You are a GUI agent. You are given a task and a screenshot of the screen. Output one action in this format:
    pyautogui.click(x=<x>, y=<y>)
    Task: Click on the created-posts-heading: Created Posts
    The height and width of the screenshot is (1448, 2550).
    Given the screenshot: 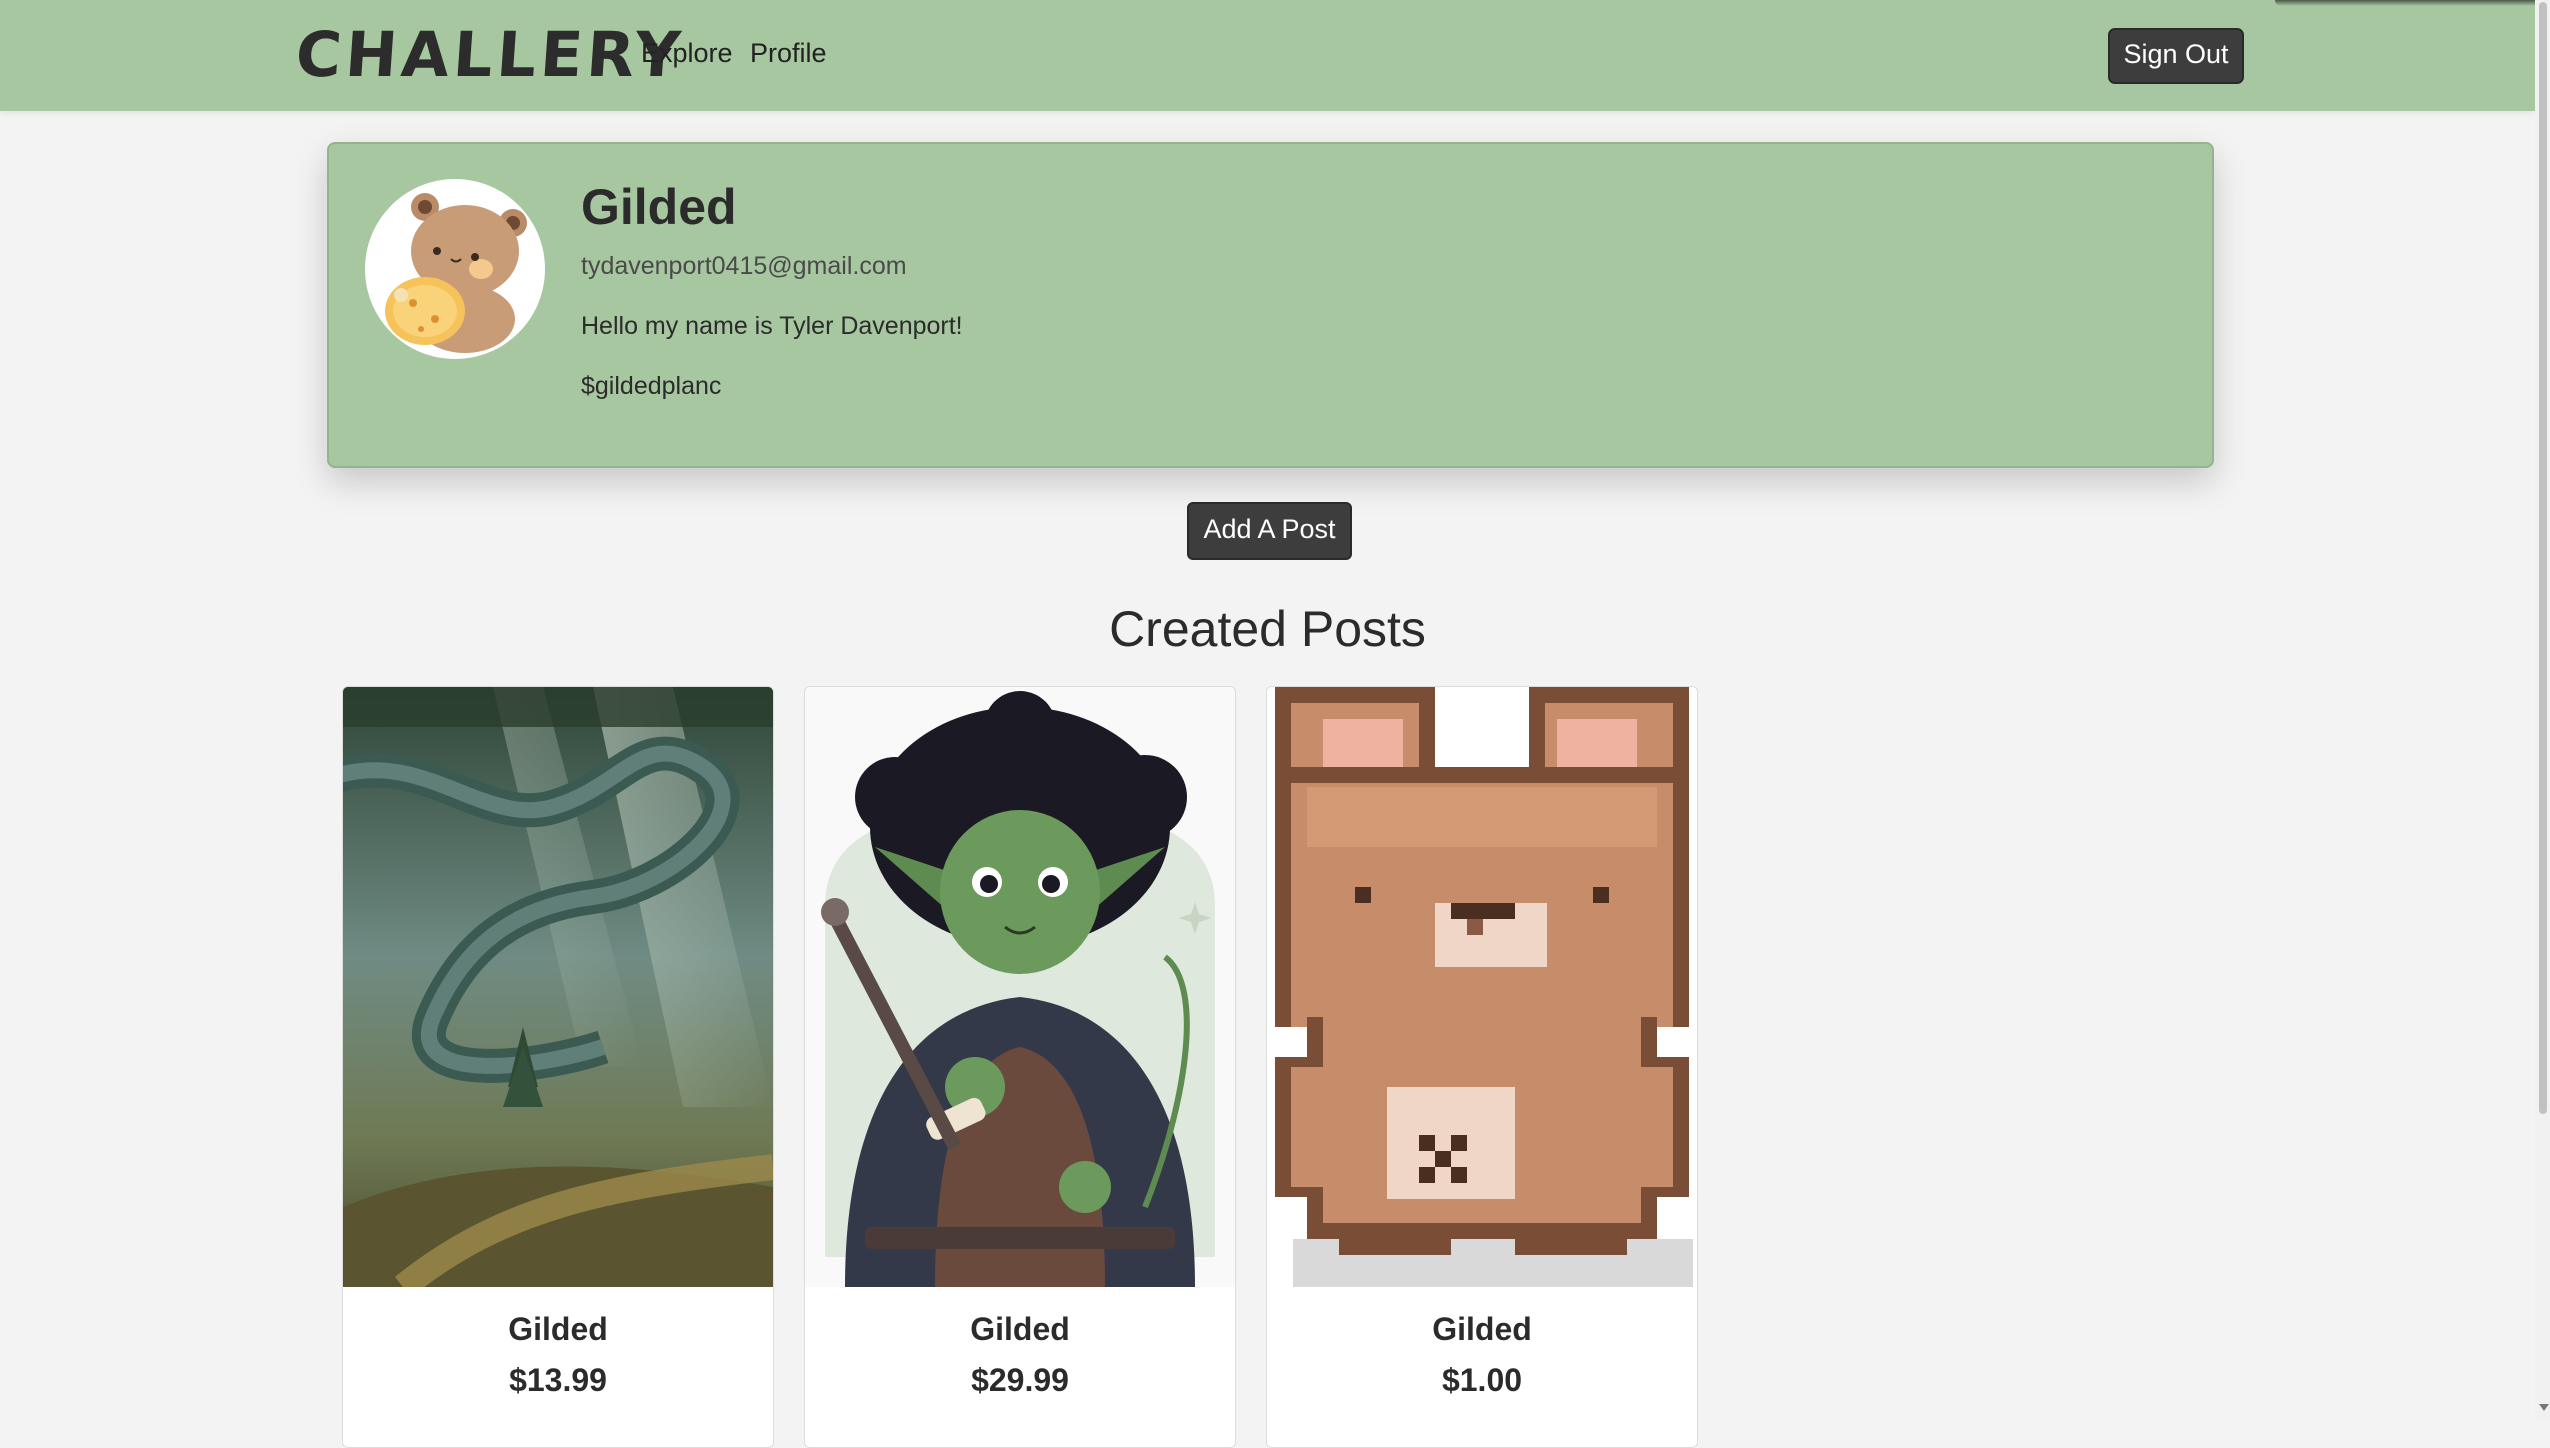 What is the action you would take?
    pyautogui.click(x=1267, y=629)
    